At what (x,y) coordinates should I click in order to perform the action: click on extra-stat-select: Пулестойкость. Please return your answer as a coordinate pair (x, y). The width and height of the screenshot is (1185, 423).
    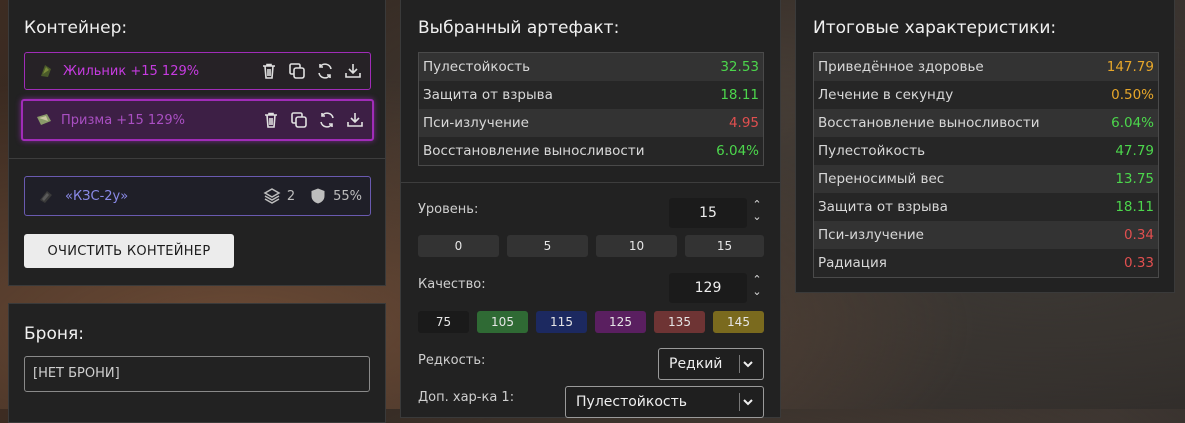
    Looking at the image, I should click on (664, 402).